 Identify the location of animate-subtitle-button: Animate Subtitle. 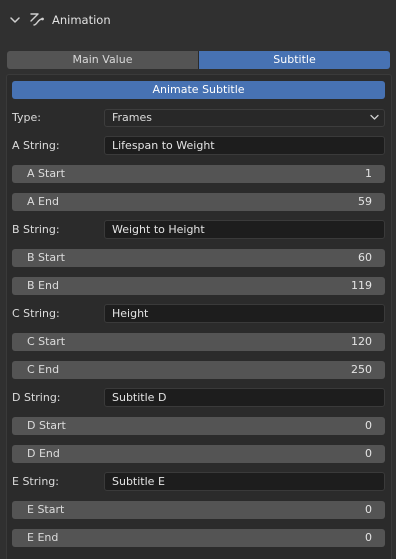
(198, 90).